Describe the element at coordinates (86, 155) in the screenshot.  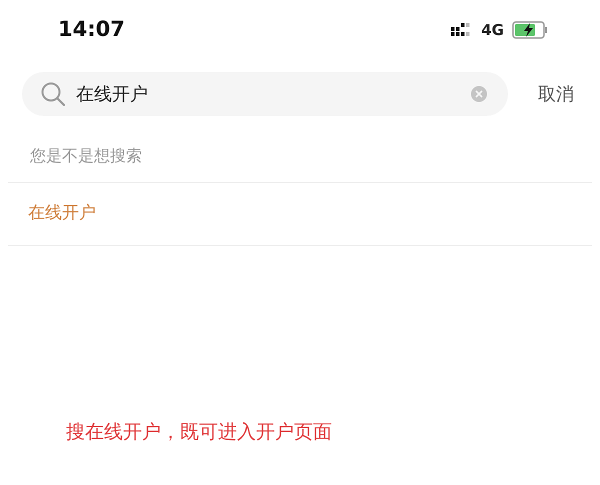
I see `suggestion-heading: 您是不是想搜索` at that location.